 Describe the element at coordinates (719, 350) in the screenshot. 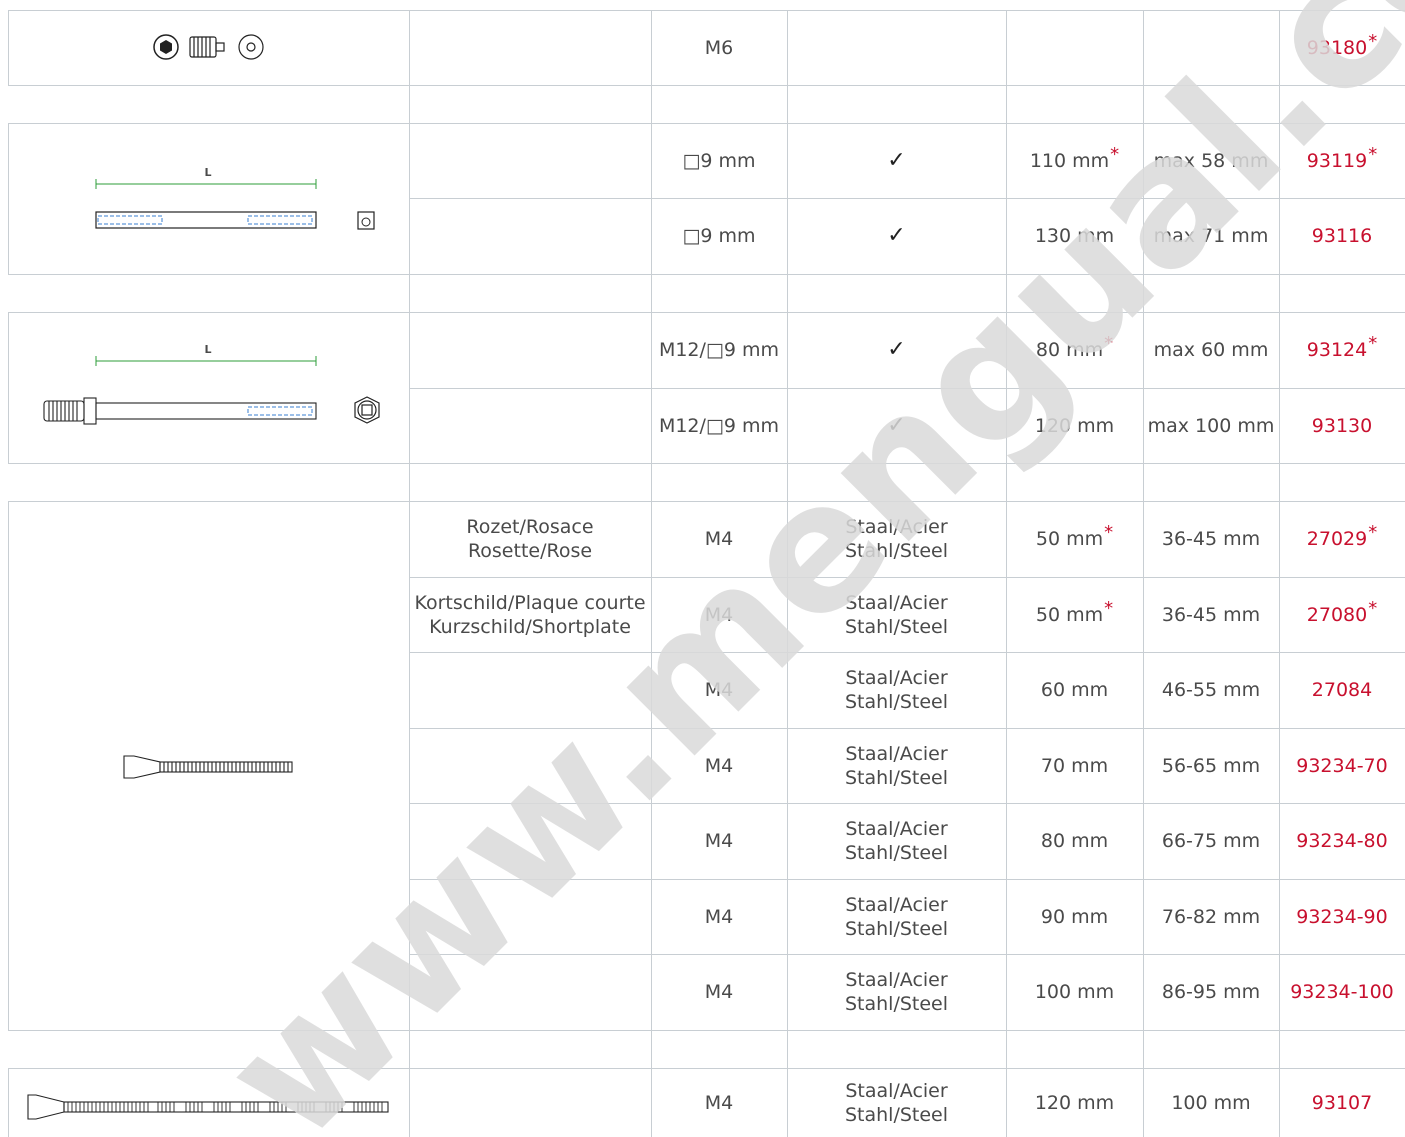

I see `thread-cell: M12/□9 mm` at that location.